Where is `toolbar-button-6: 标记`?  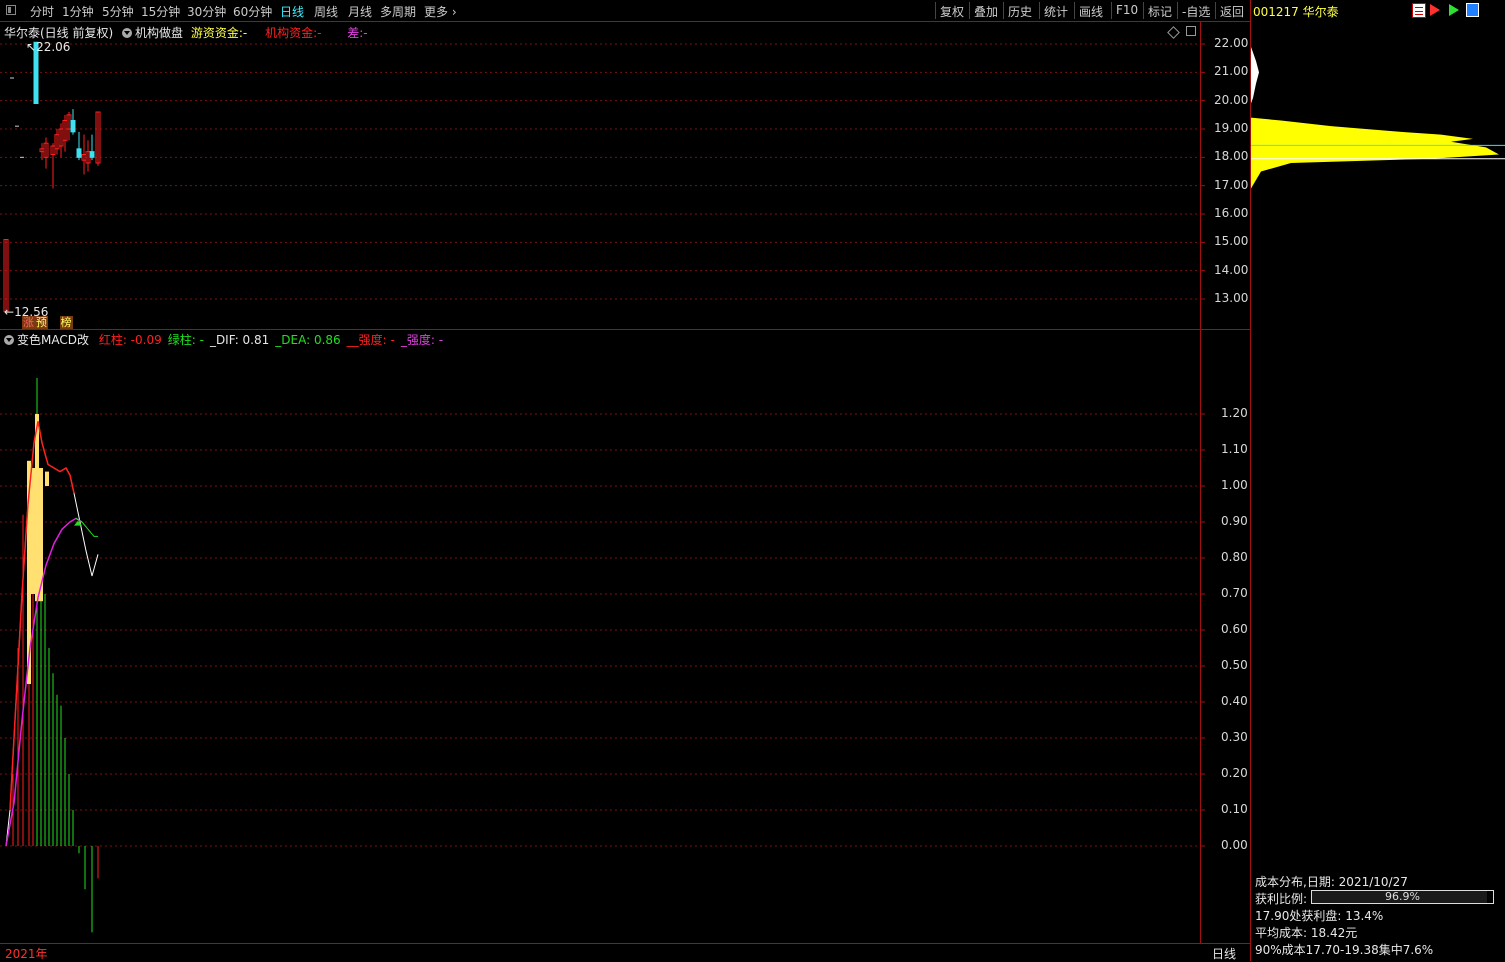 toolbar-button-6: 标记 is located at coordinates (1160, 11).